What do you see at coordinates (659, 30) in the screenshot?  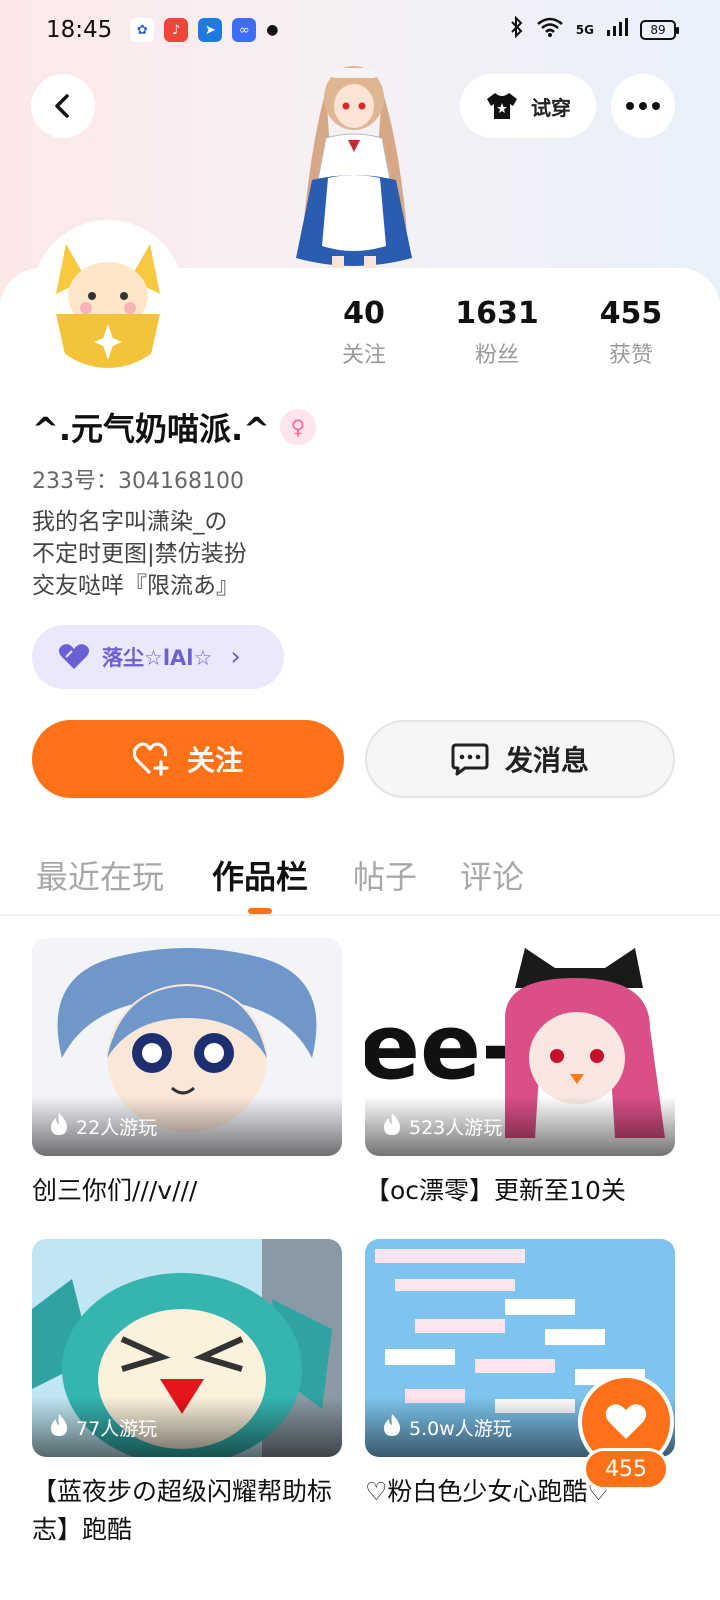 I see `battery-indicator: 89` at bounding box center [659, 30].